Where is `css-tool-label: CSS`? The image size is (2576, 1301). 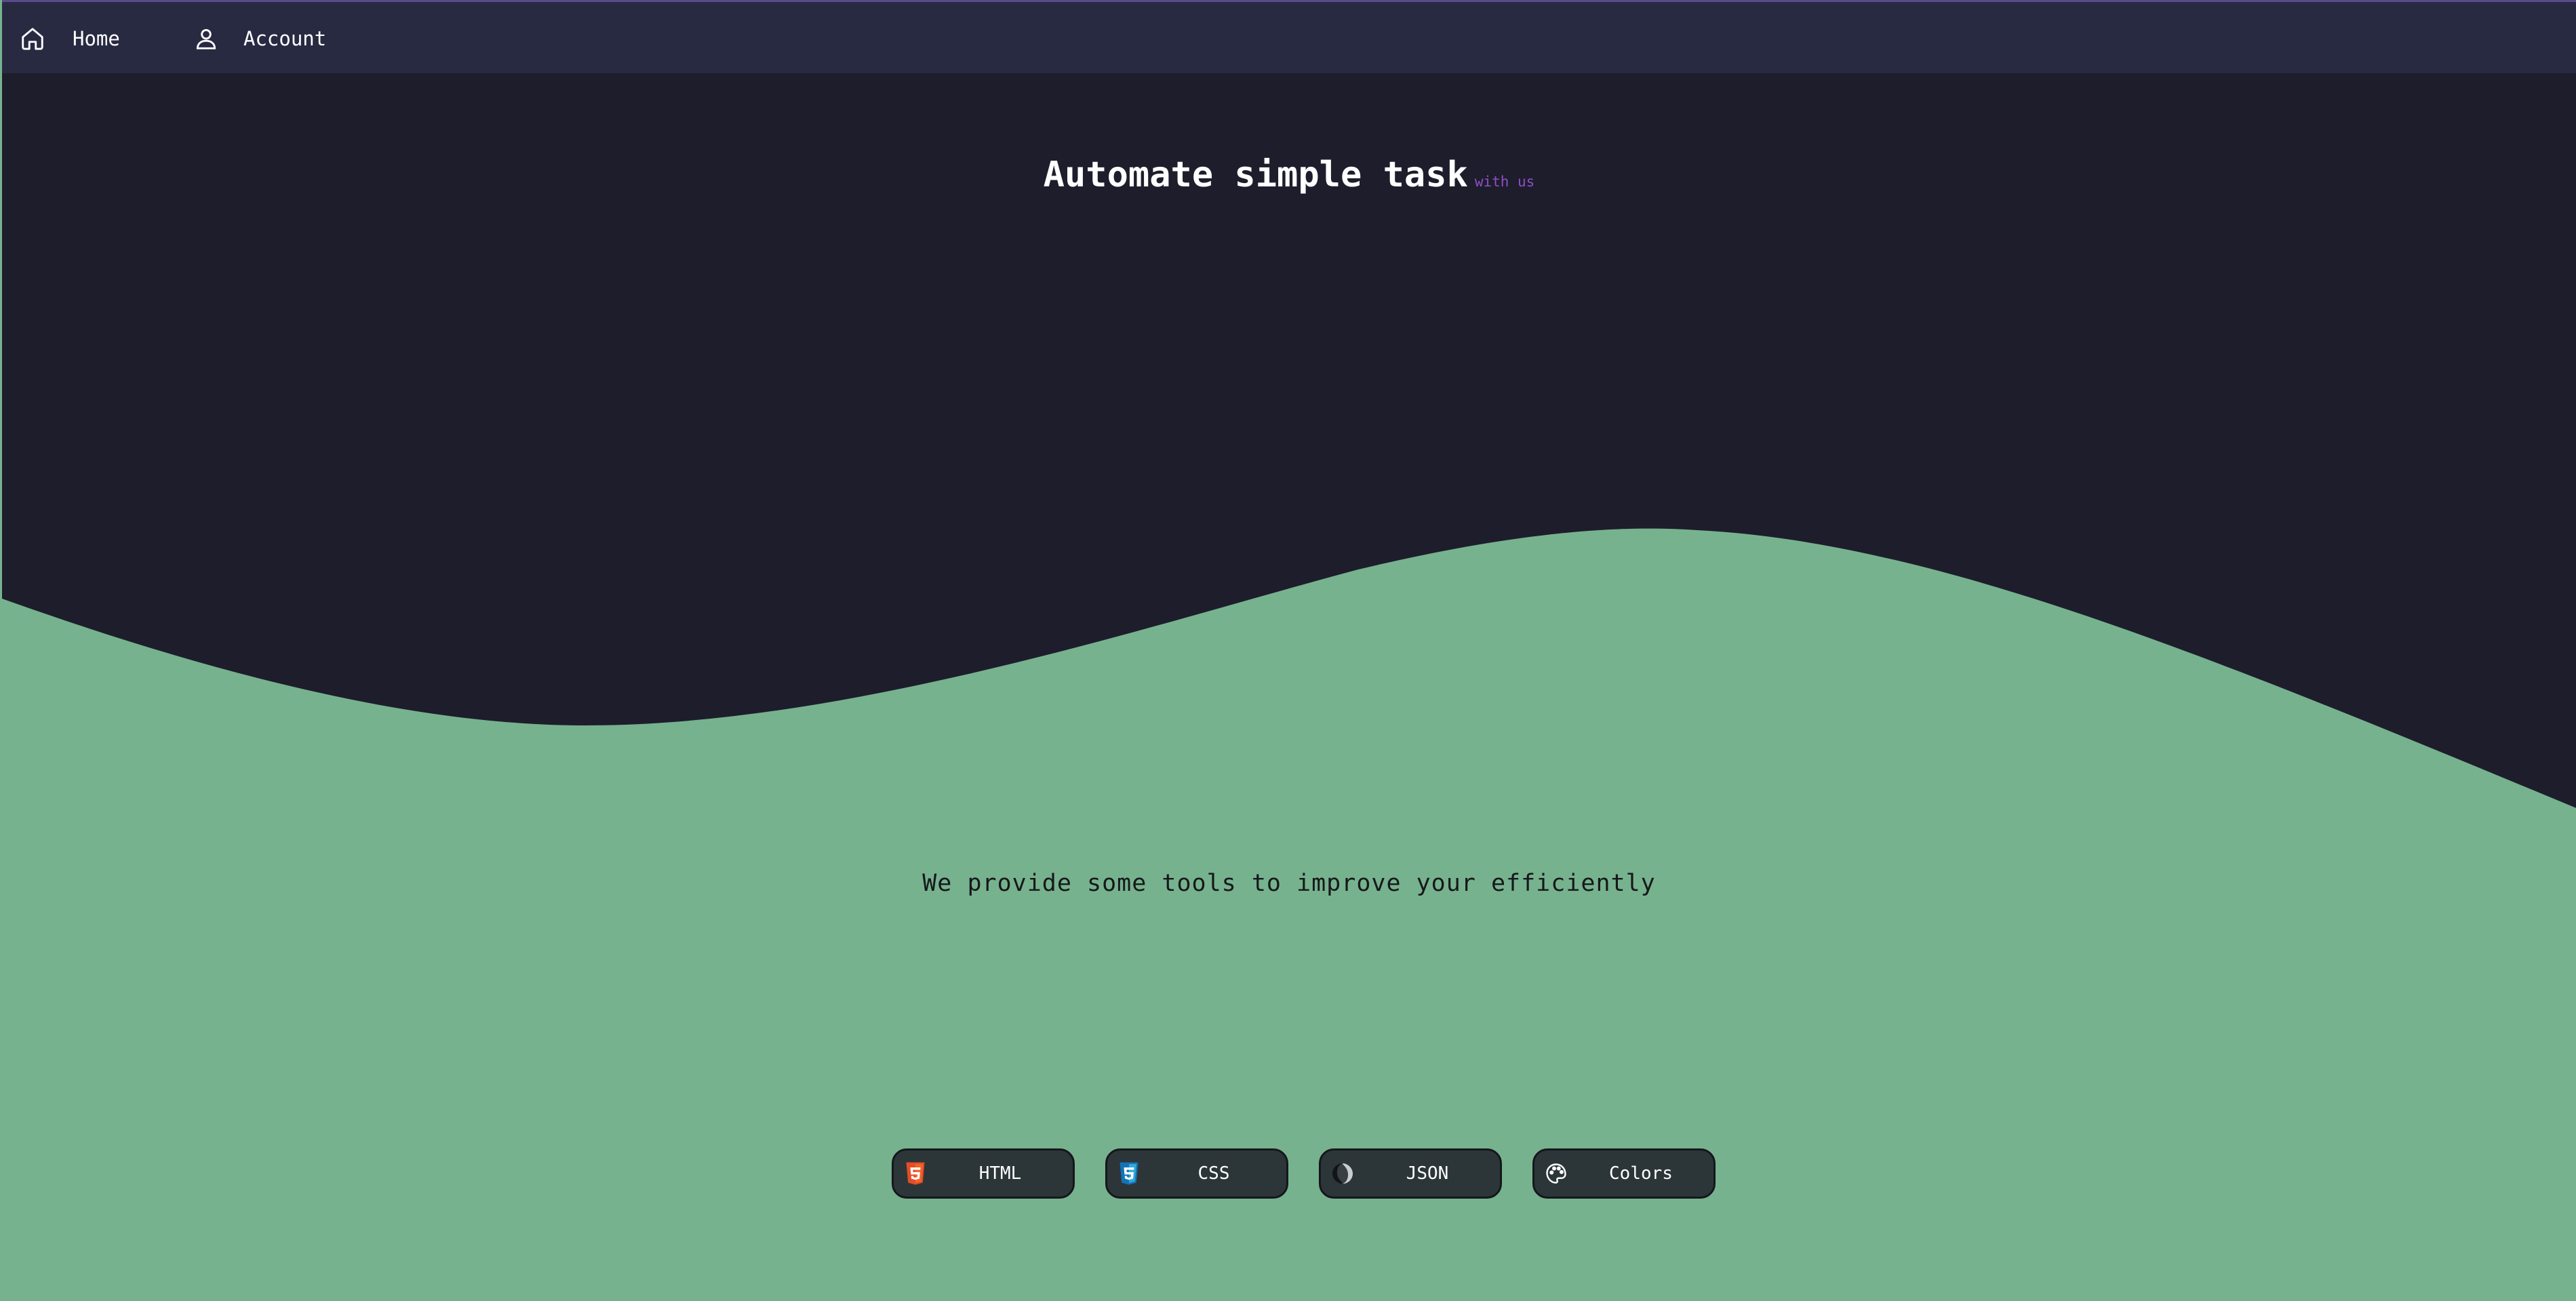 css-tool-label: CSS is located at coordinates (1213, 1173).